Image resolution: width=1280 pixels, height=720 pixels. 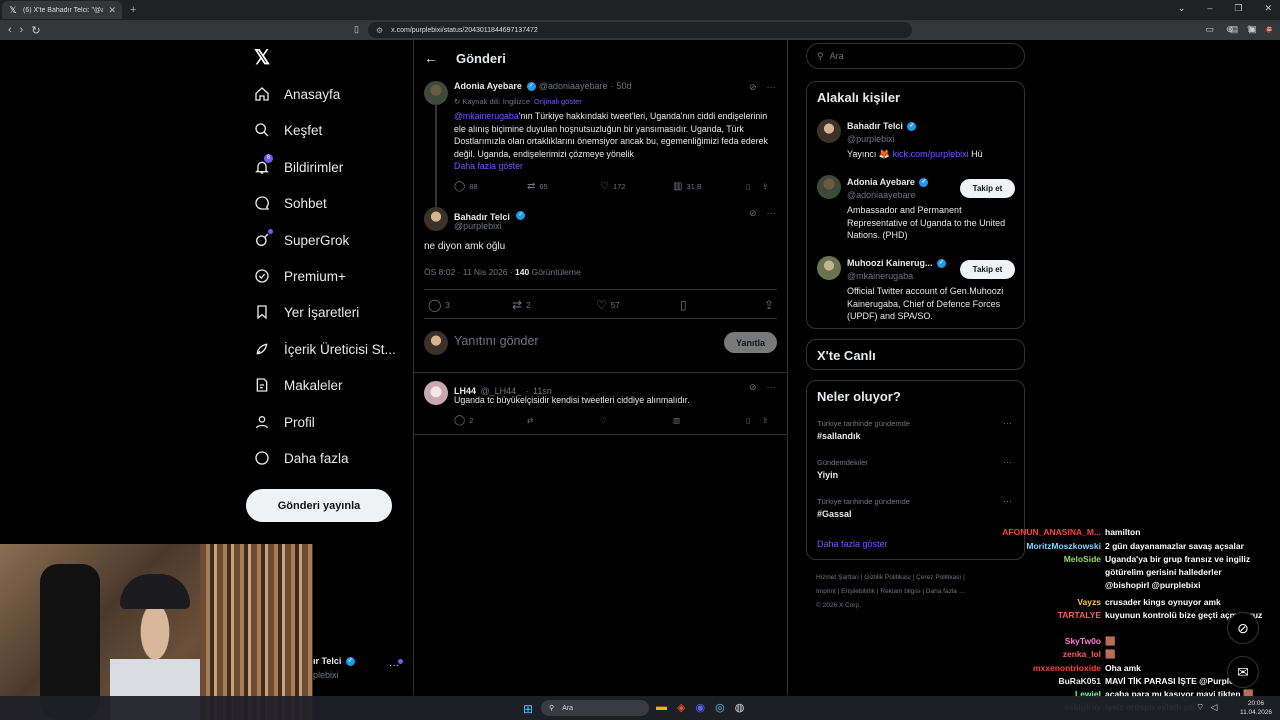 I want to click on person-handle: @purplebixi, so click(x=871, y=139).